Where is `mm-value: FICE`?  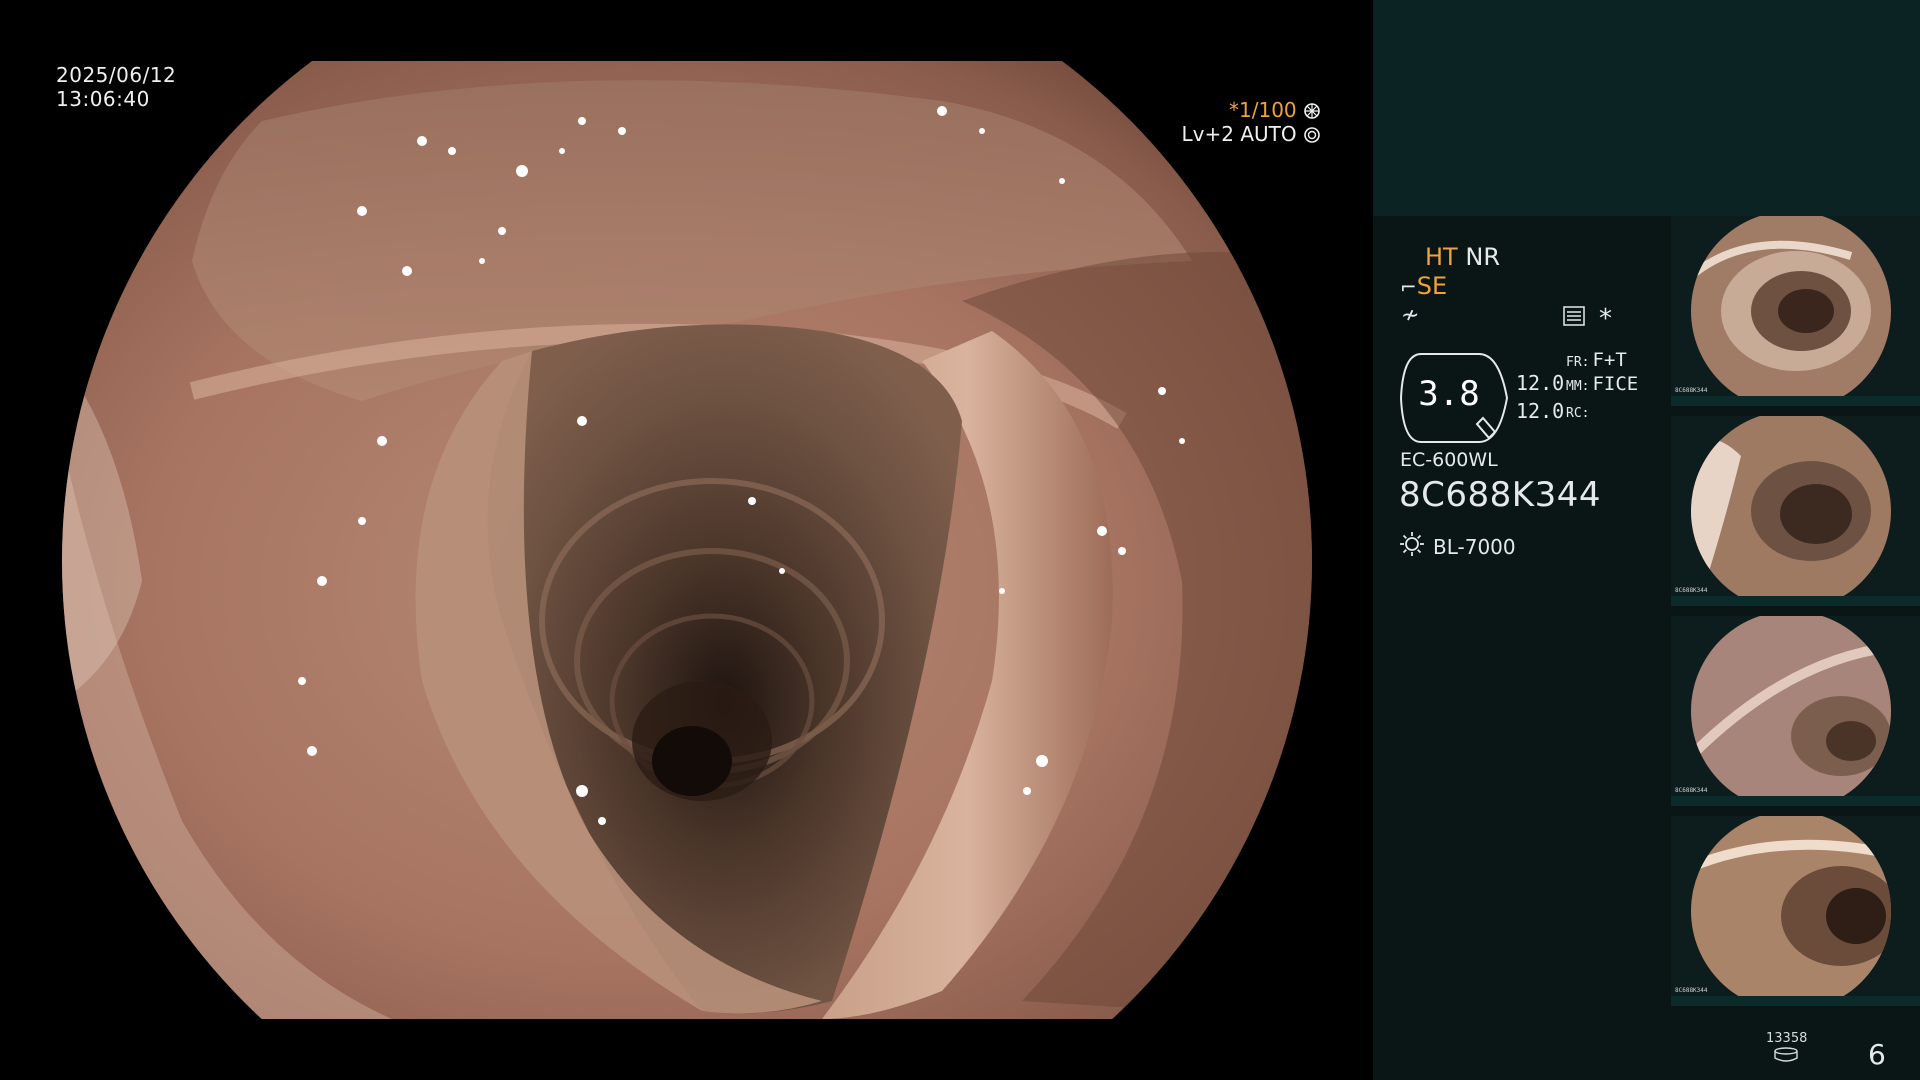 mm-value: FICE is located at coordinates (1615, 384).